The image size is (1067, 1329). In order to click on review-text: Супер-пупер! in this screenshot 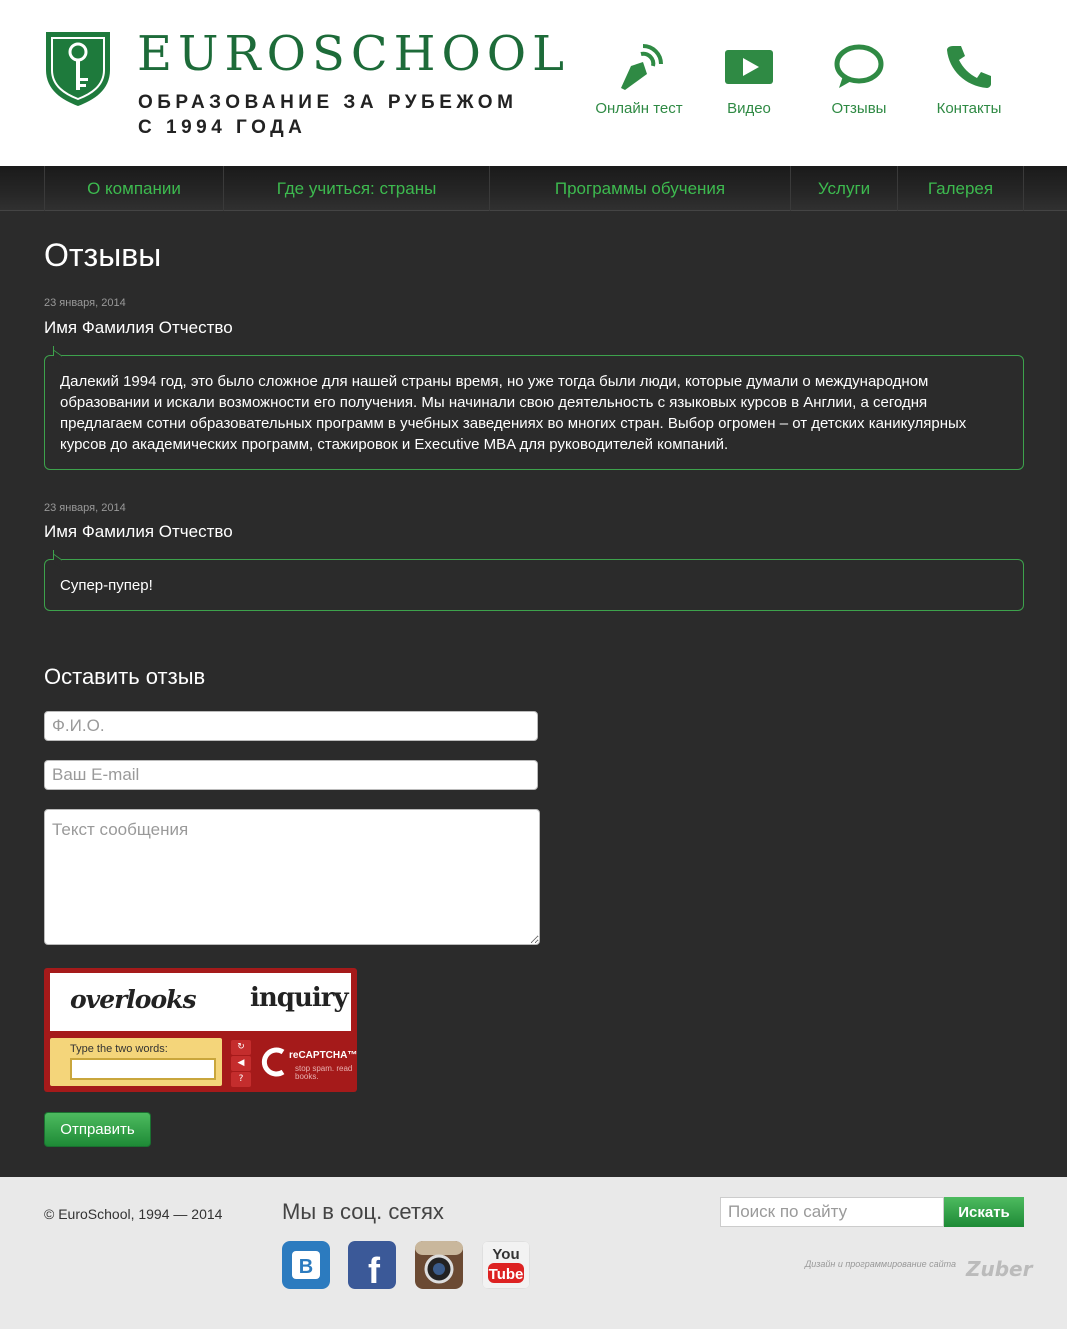, I will do `click(534, 580)`.